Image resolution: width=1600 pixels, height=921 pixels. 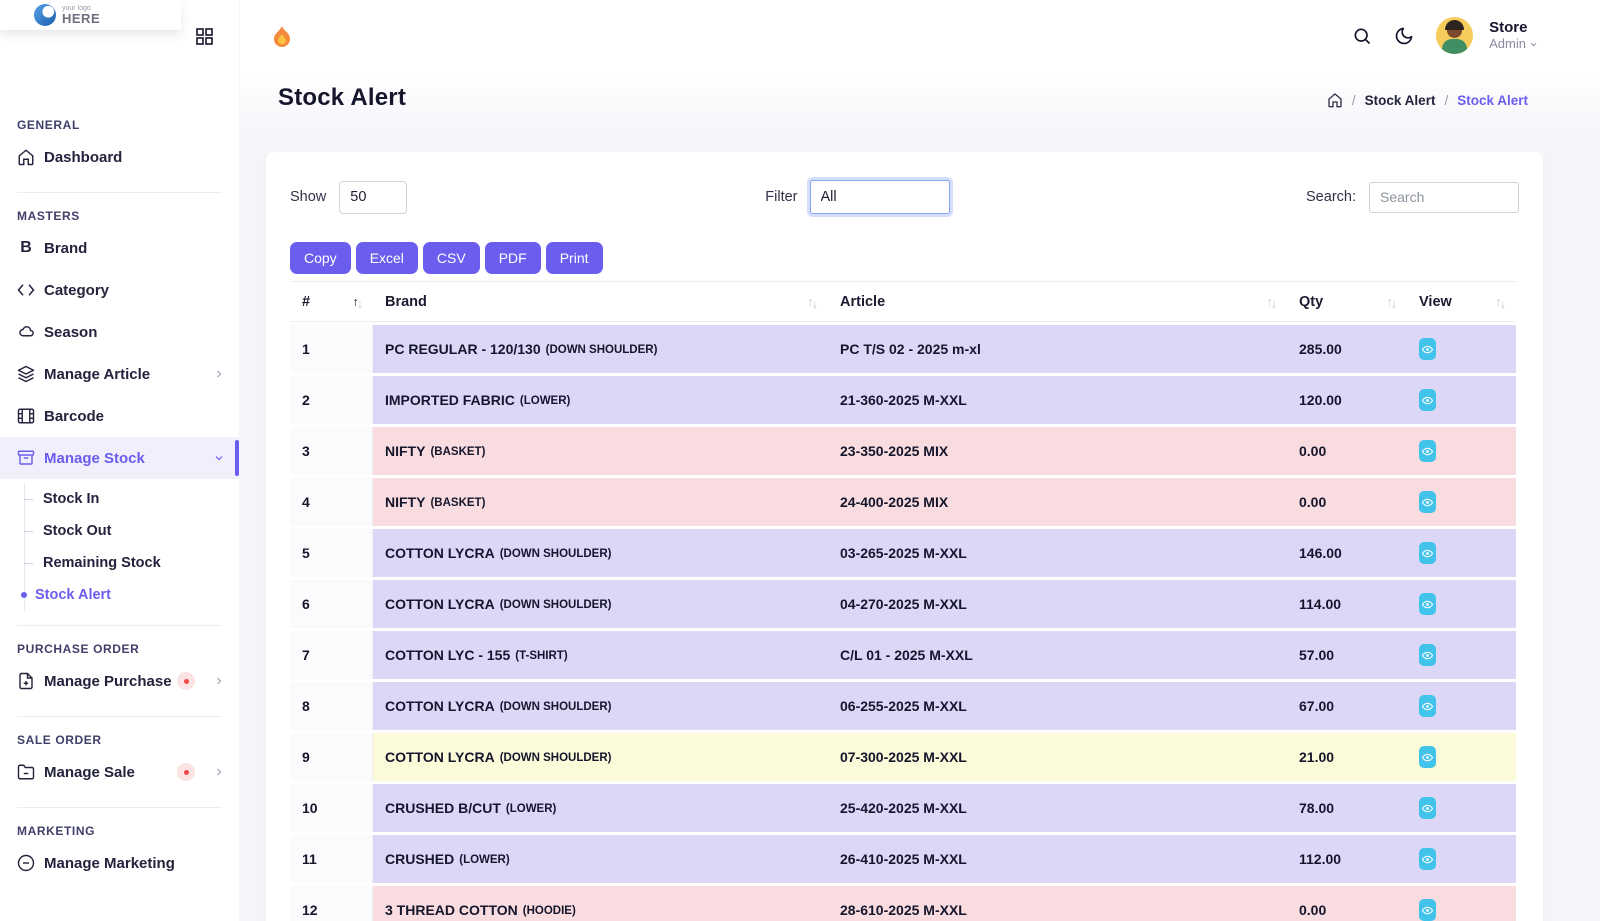 I want to click on sidebar-subitem-stock-alert: Stock Alert, so click(x=132, y=595).